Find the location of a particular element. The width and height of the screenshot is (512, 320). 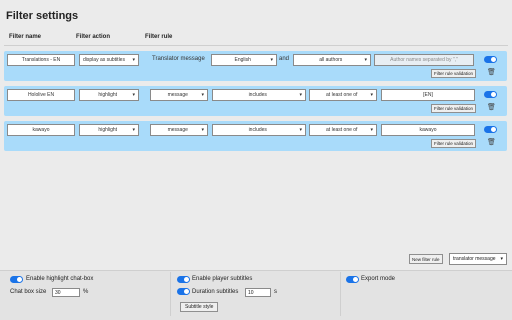

page-title: Filter settings is located at coordinates (42, 16).